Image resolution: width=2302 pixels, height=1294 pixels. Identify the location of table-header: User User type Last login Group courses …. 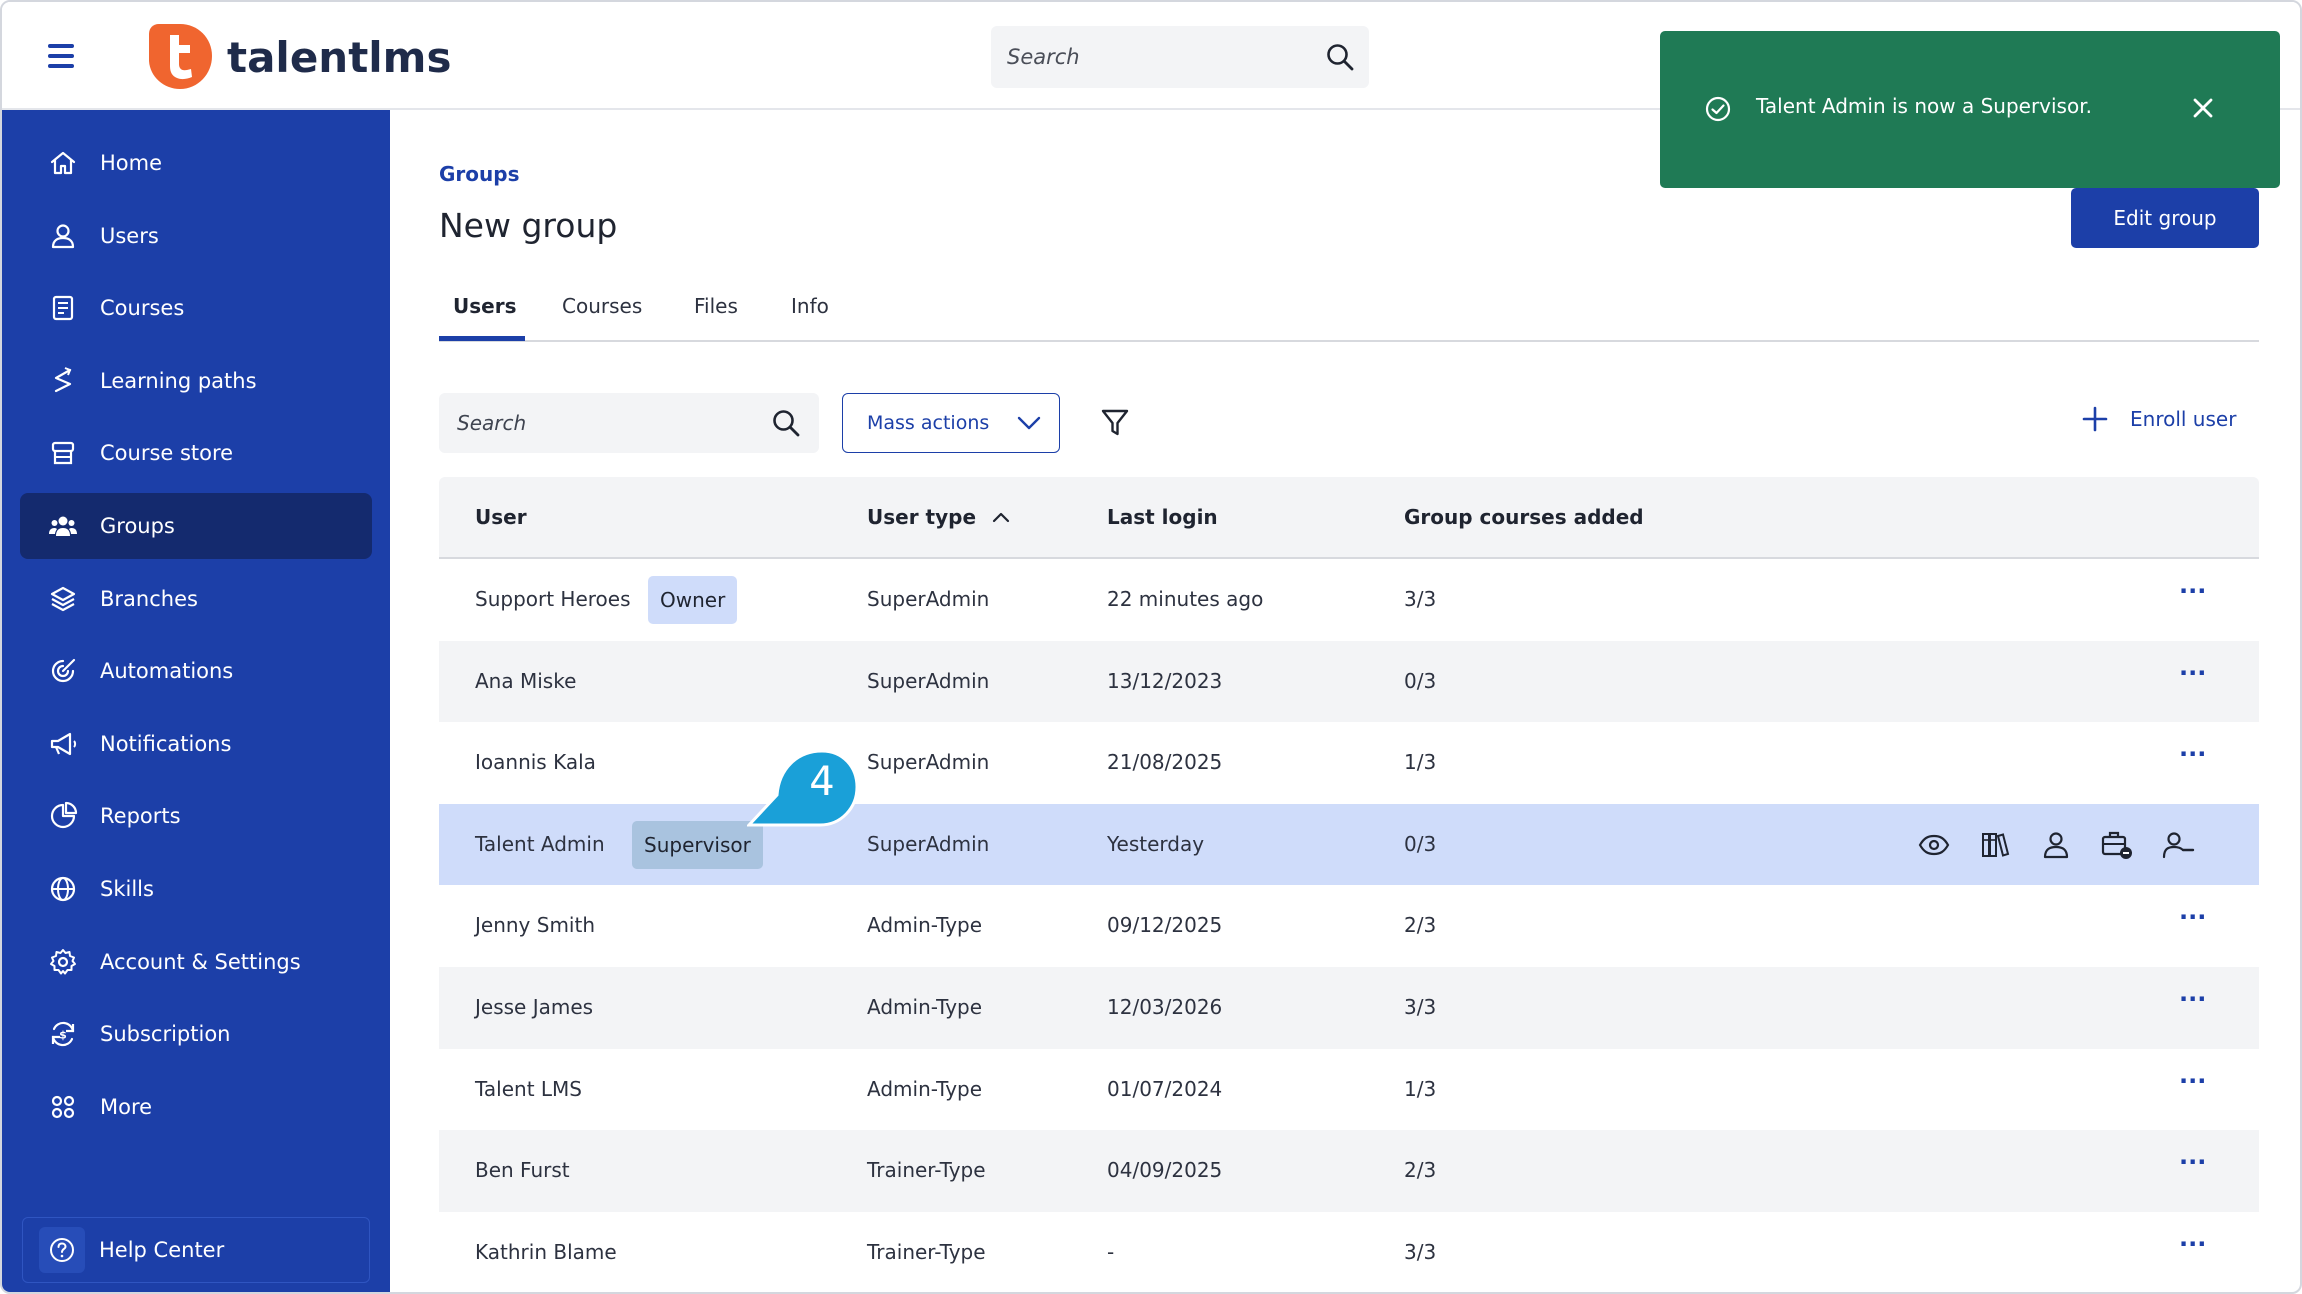
(1349, 518).